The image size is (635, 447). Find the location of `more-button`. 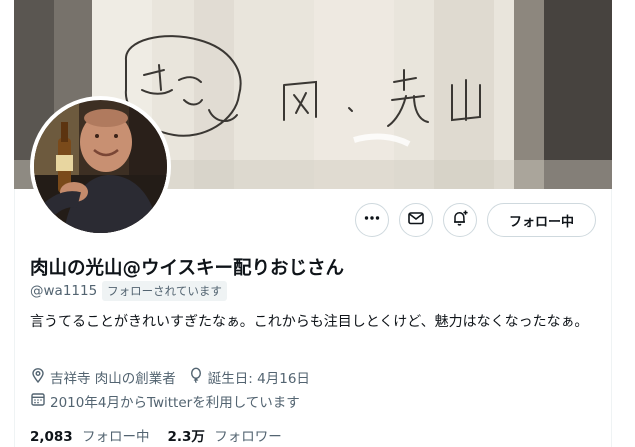

more-button is located at coordinates (372, 220).